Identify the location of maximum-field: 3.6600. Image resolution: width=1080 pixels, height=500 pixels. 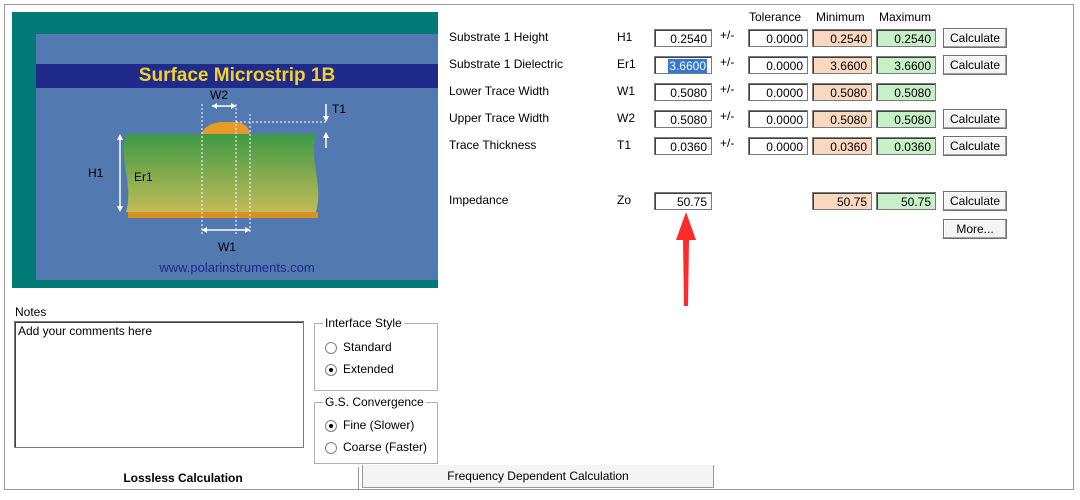
(906, 65).